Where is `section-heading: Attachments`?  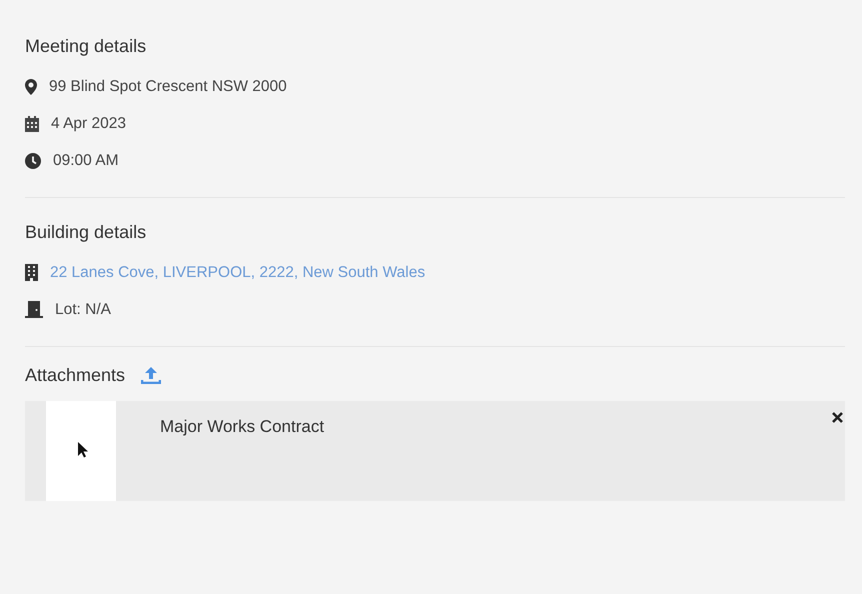
section-heading: Attachments is located at coordinates (75, 375).